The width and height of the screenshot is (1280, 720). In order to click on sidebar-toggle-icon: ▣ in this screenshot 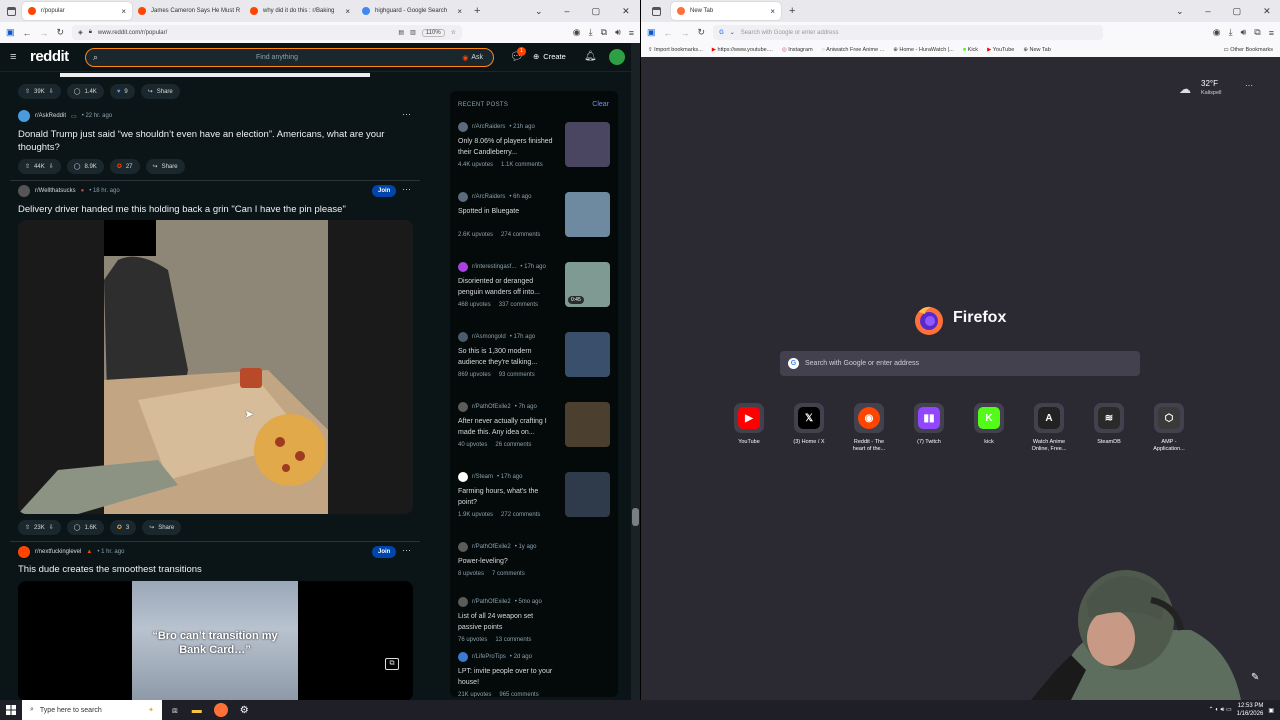, I will do `click(651, 32)`.